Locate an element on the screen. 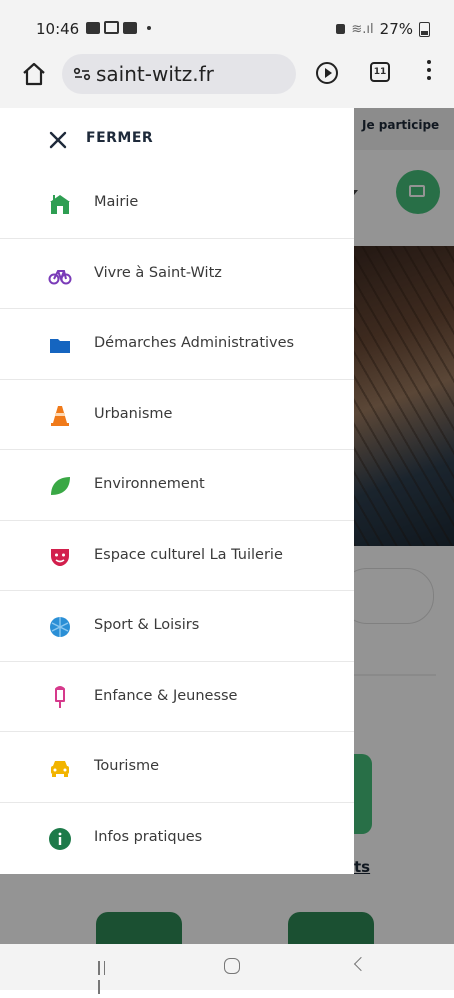  menu-item-demarches: Démarches Administratives is located at coordinates (177, 344).